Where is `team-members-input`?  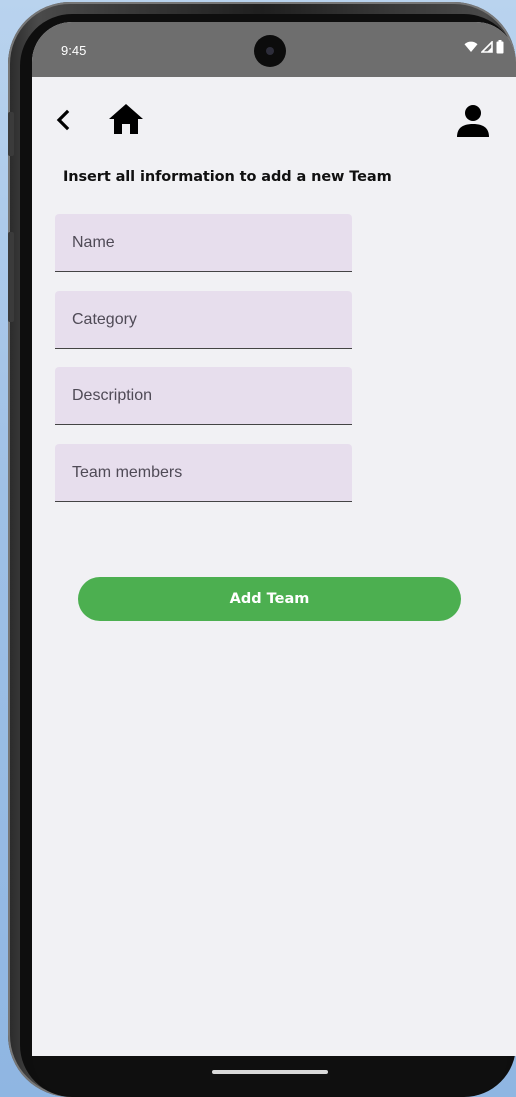
team-members-input is located at coordinates (203, 472).